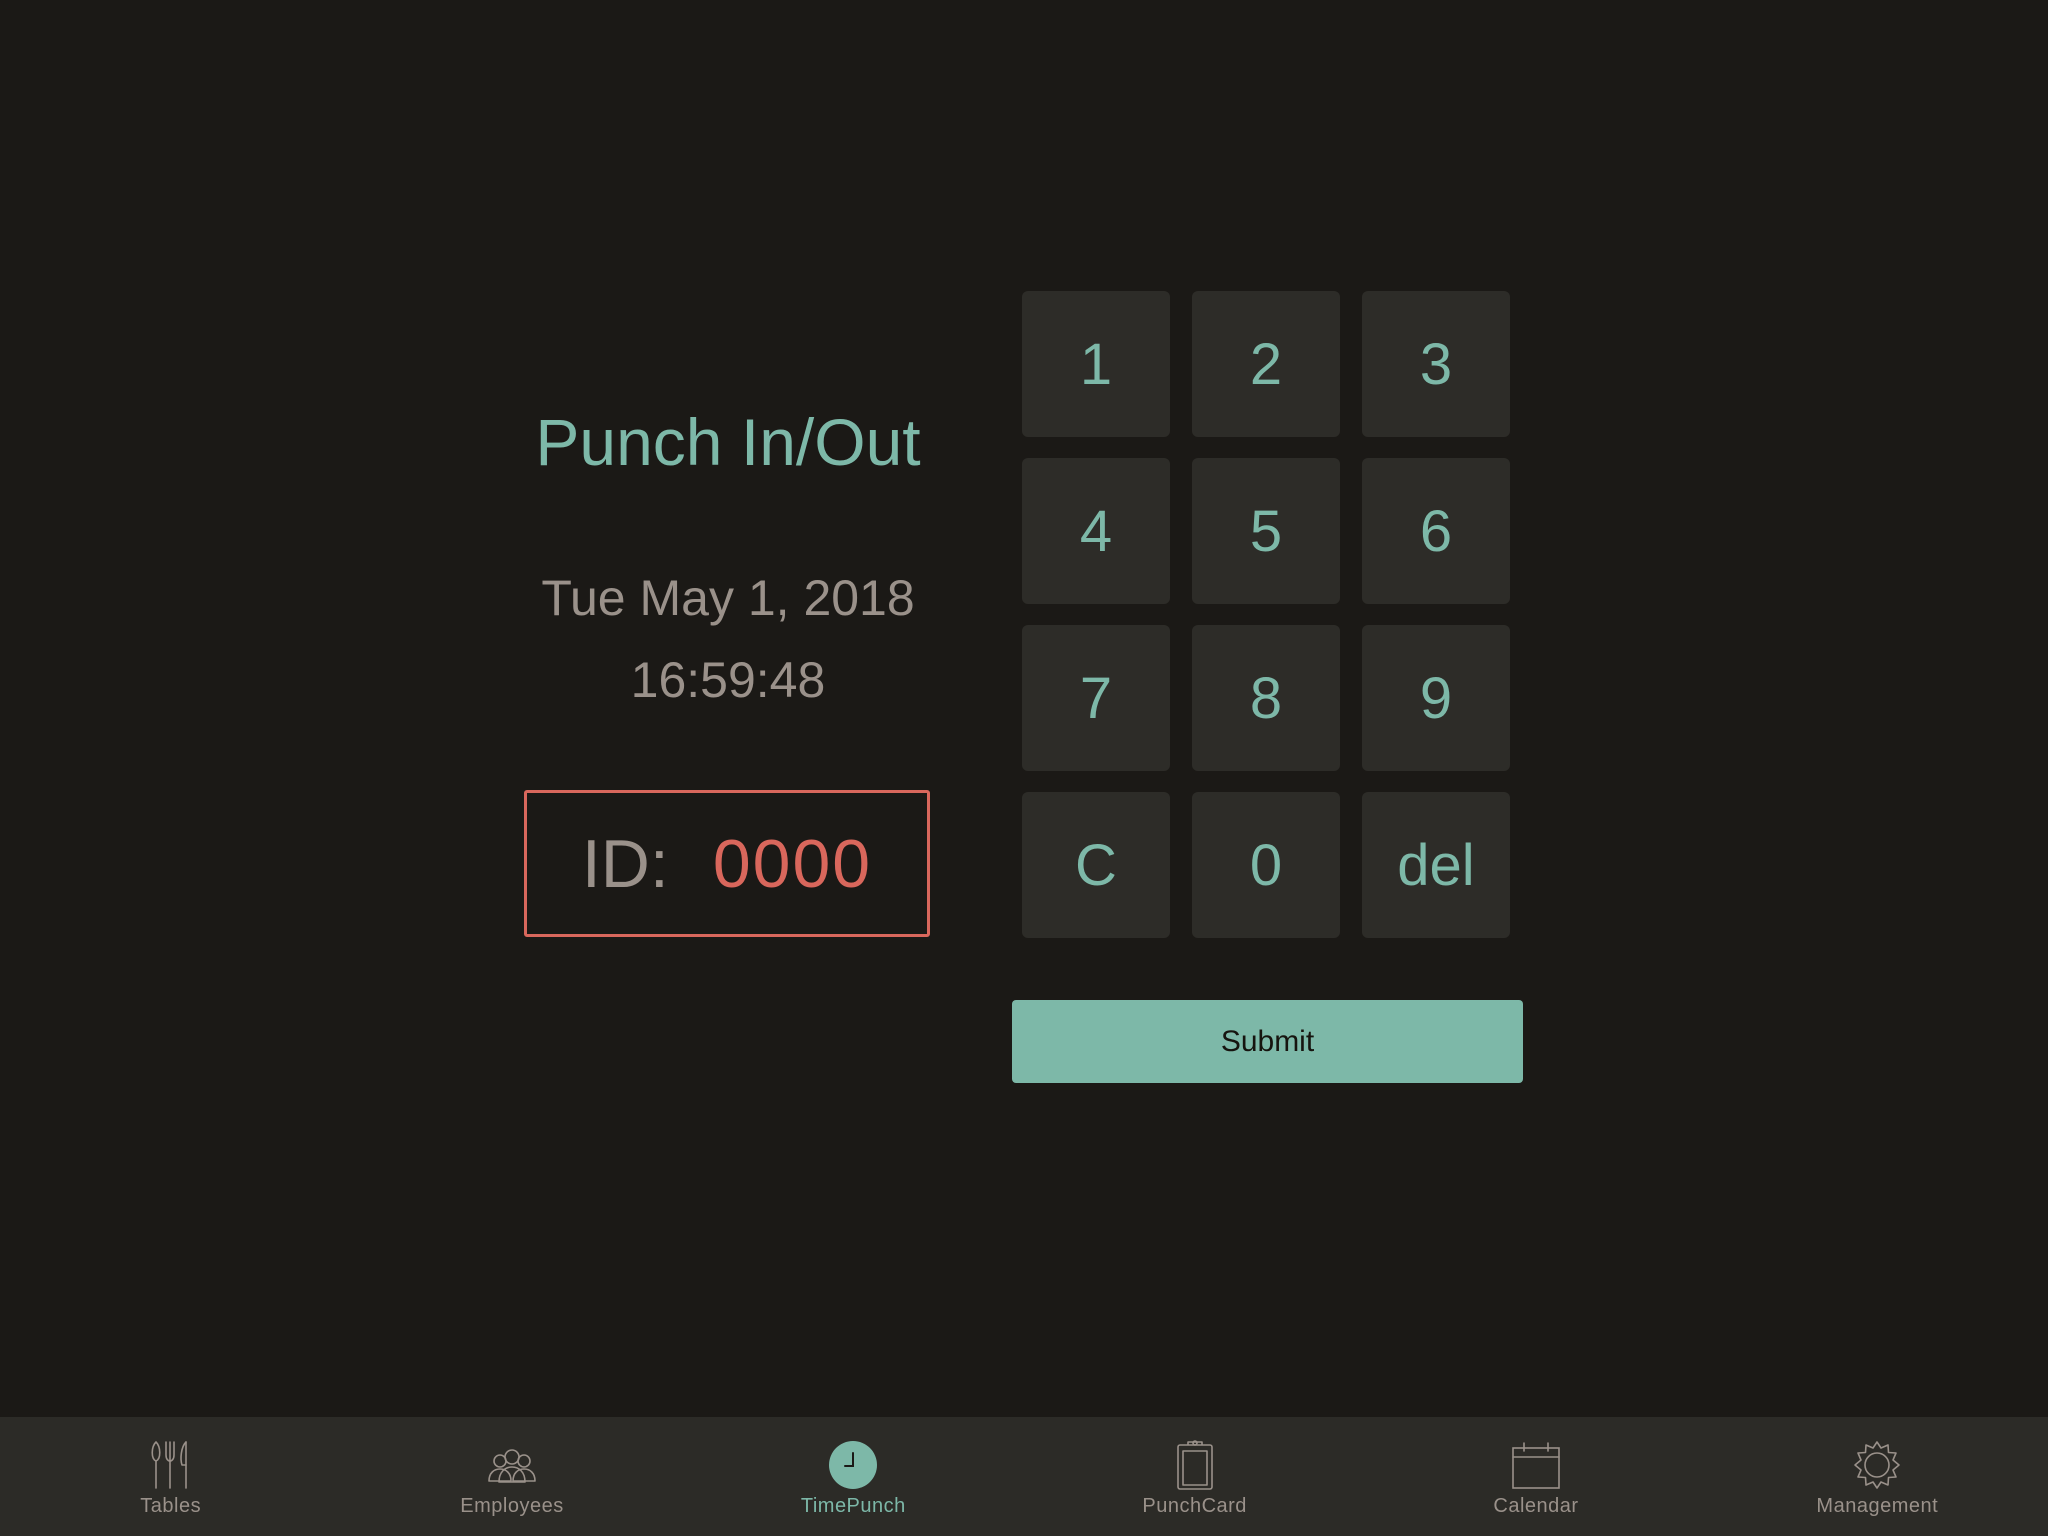  Describe the element at coordinates (171, 1506) in the screenshot. I see `tab-label: Tables` at that location.